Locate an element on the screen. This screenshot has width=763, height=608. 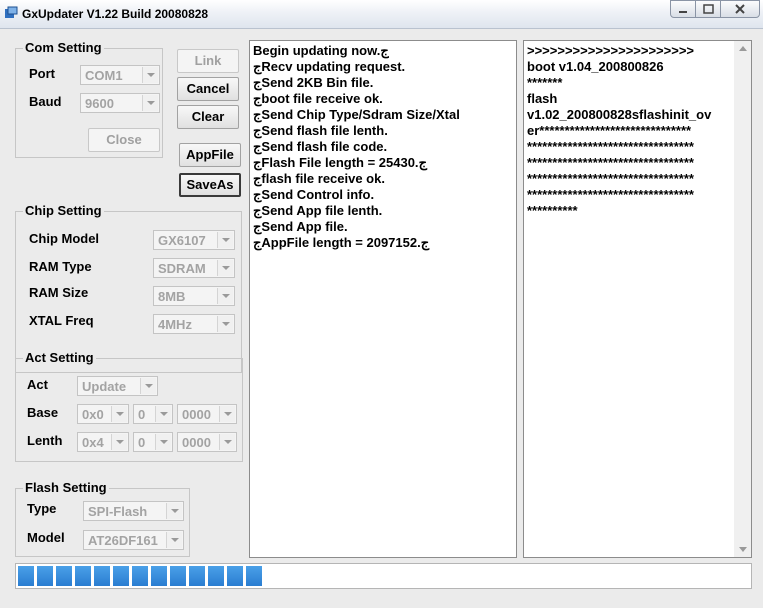
baud-label: Baud is located at coordinates (45, 101).